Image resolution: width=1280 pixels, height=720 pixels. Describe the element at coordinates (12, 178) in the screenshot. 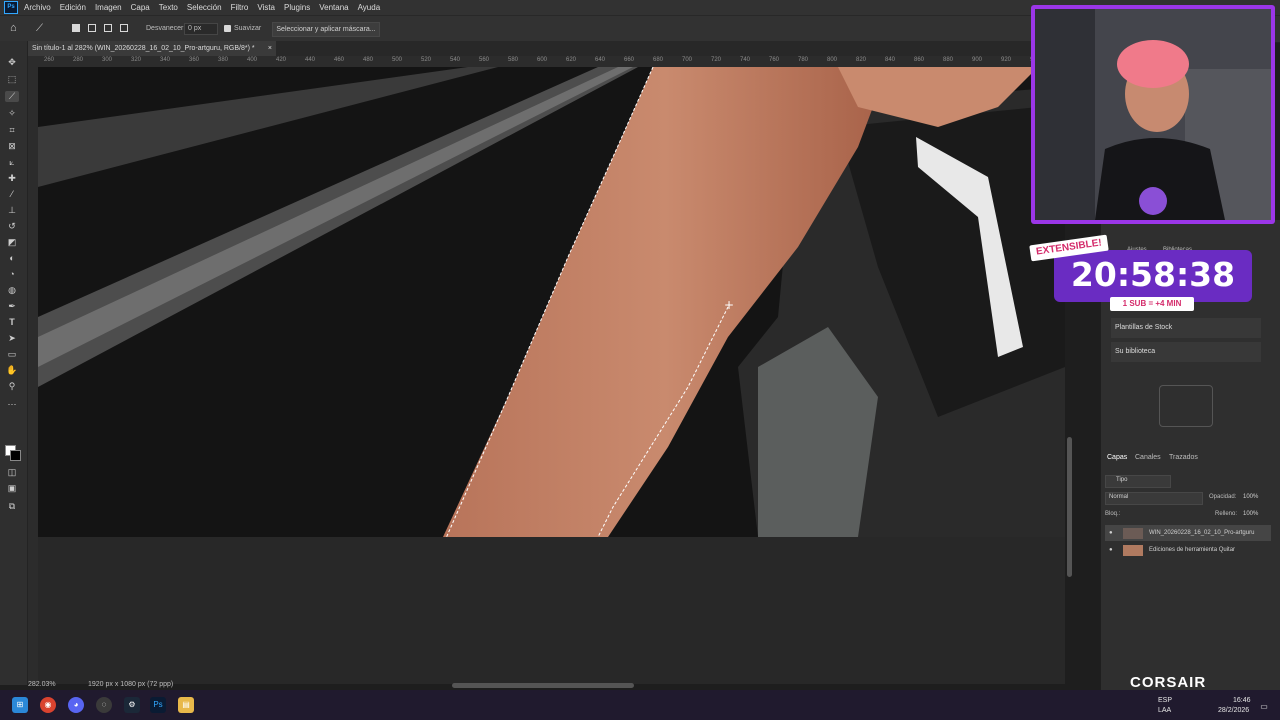

I see `healing-brush-icon: ✚` at that location.